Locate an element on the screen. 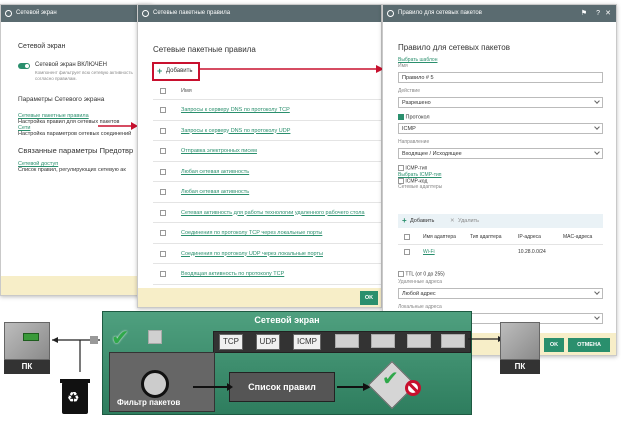  table-row: Входящая активность по протоколу TCP is located at coordinates (267, 273).